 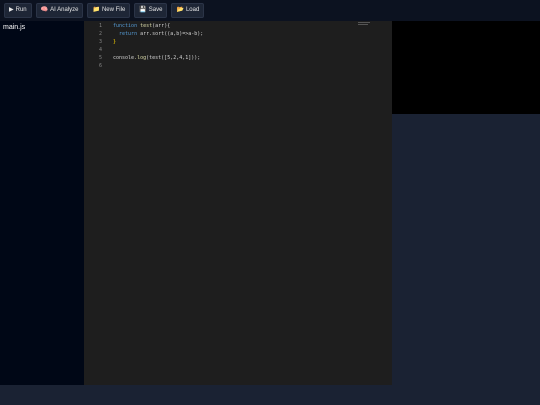 What do you see at coordinates (100, 26) in the screenshot?
I see `line-number: 1` at bounding box center [100, 26].